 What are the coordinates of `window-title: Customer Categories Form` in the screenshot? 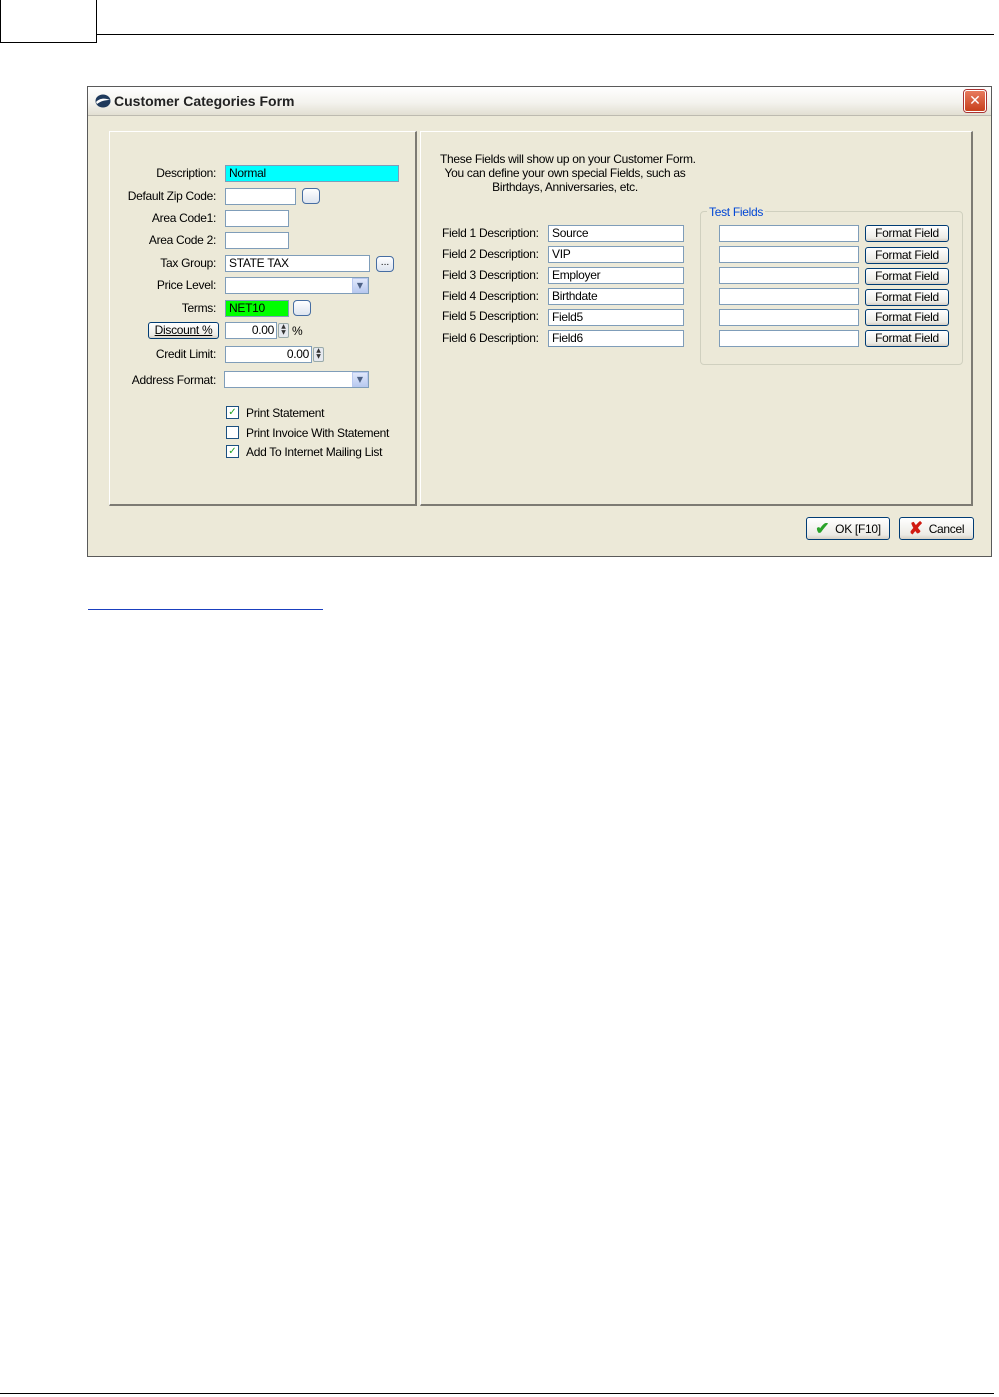 It's located at (204, 101).